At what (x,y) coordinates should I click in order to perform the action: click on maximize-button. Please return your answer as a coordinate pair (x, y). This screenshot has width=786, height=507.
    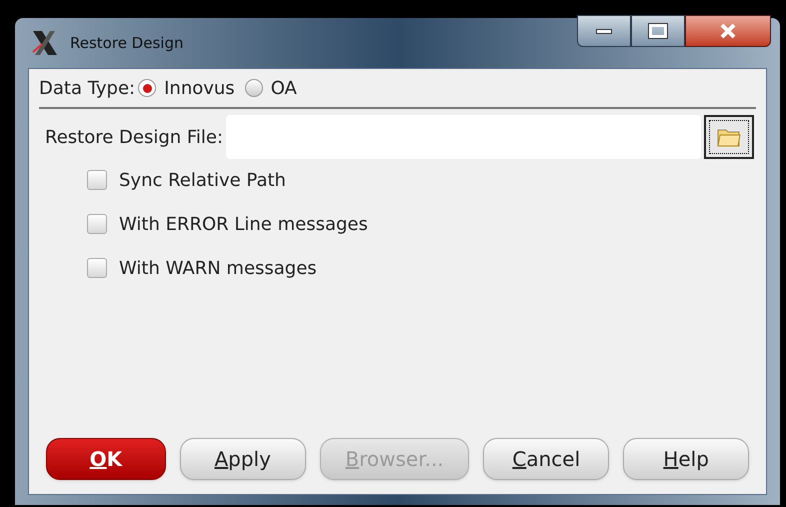
    Looking at the image, I should click on (658, 31).